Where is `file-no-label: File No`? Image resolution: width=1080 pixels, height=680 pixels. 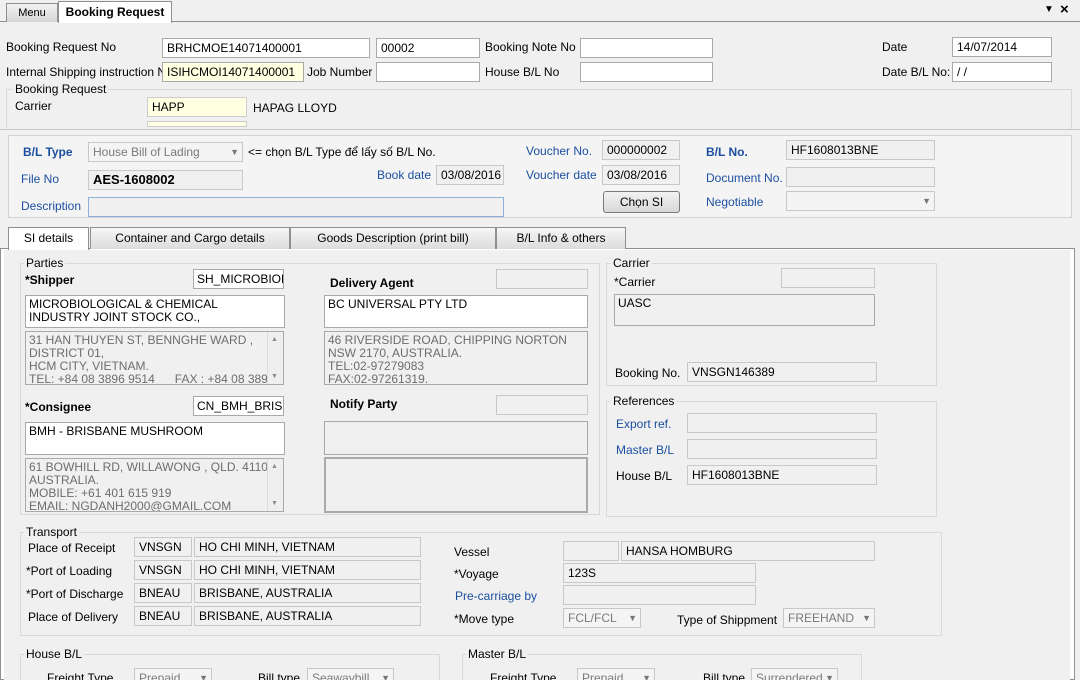
file-no-label: File No is located at coordinates (40, 179).